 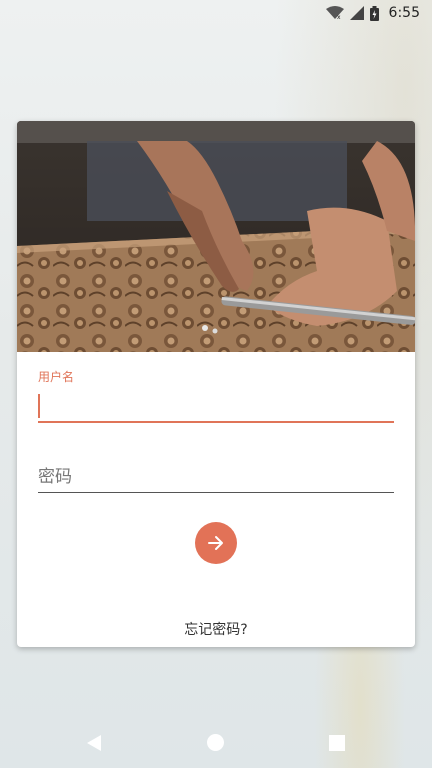 What do you see at coordinates (56, 377) in the screenshot?
I see `username-label: 用户名` at bounding box center [56, 377].